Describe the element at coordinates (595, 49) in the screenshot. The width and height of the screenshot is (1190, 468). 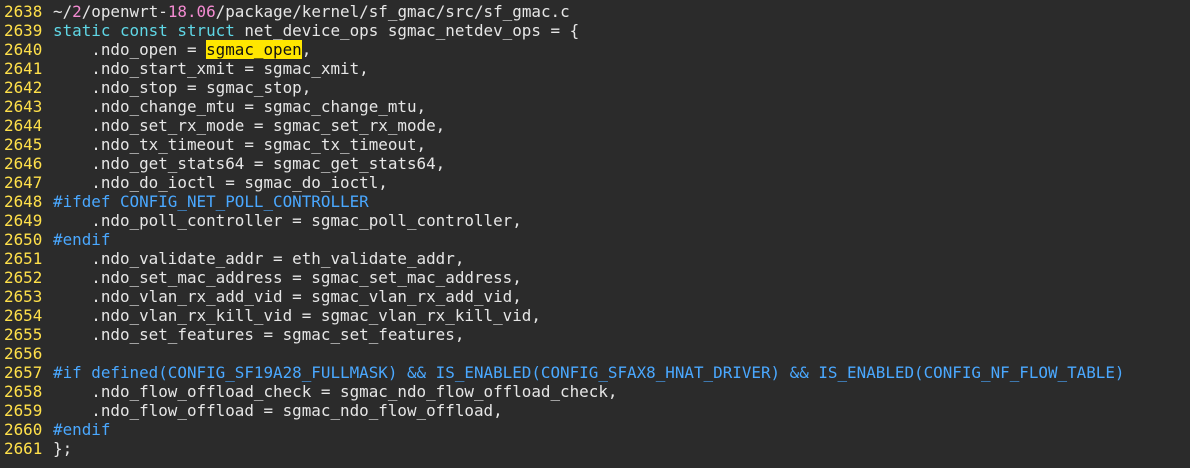
I see `code-line: 2640 .ndo_open = sgmac_open,` at that location.